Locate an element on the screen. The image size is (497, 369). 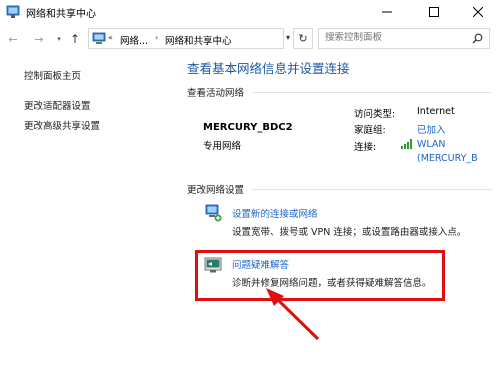
close-icon is located at coordinates (477, 12).